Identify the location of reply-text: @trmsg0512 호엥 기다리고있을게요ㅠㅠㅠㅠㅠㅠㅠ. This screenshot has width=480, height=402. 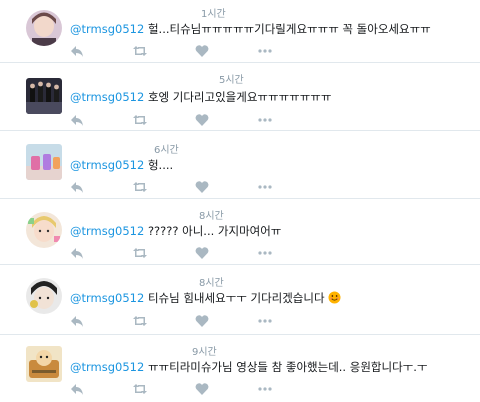
(200, 97).